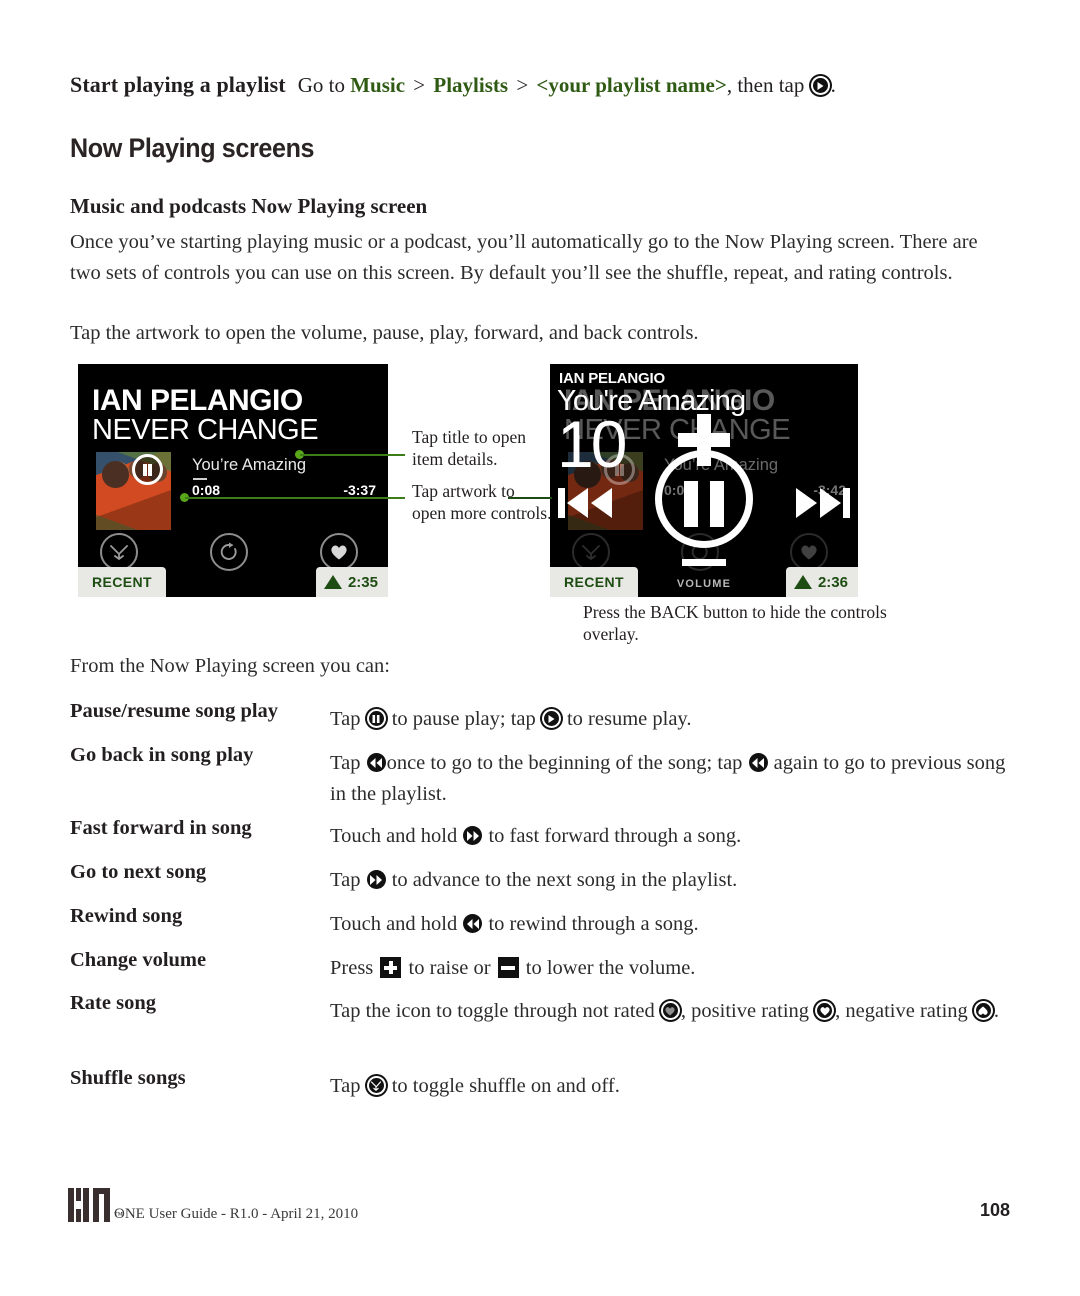  What do you see at coordinates (822, 505) in the screenshot?
I see `next-icon` at bounding box center [822, 505].